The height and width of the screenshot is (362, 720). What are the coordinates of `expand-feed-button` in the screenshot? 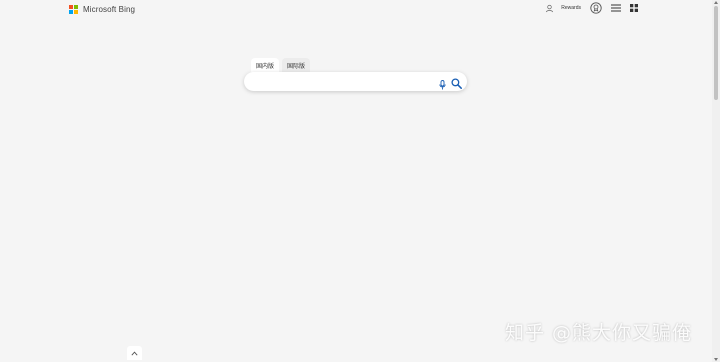 It's located at (134, 353).